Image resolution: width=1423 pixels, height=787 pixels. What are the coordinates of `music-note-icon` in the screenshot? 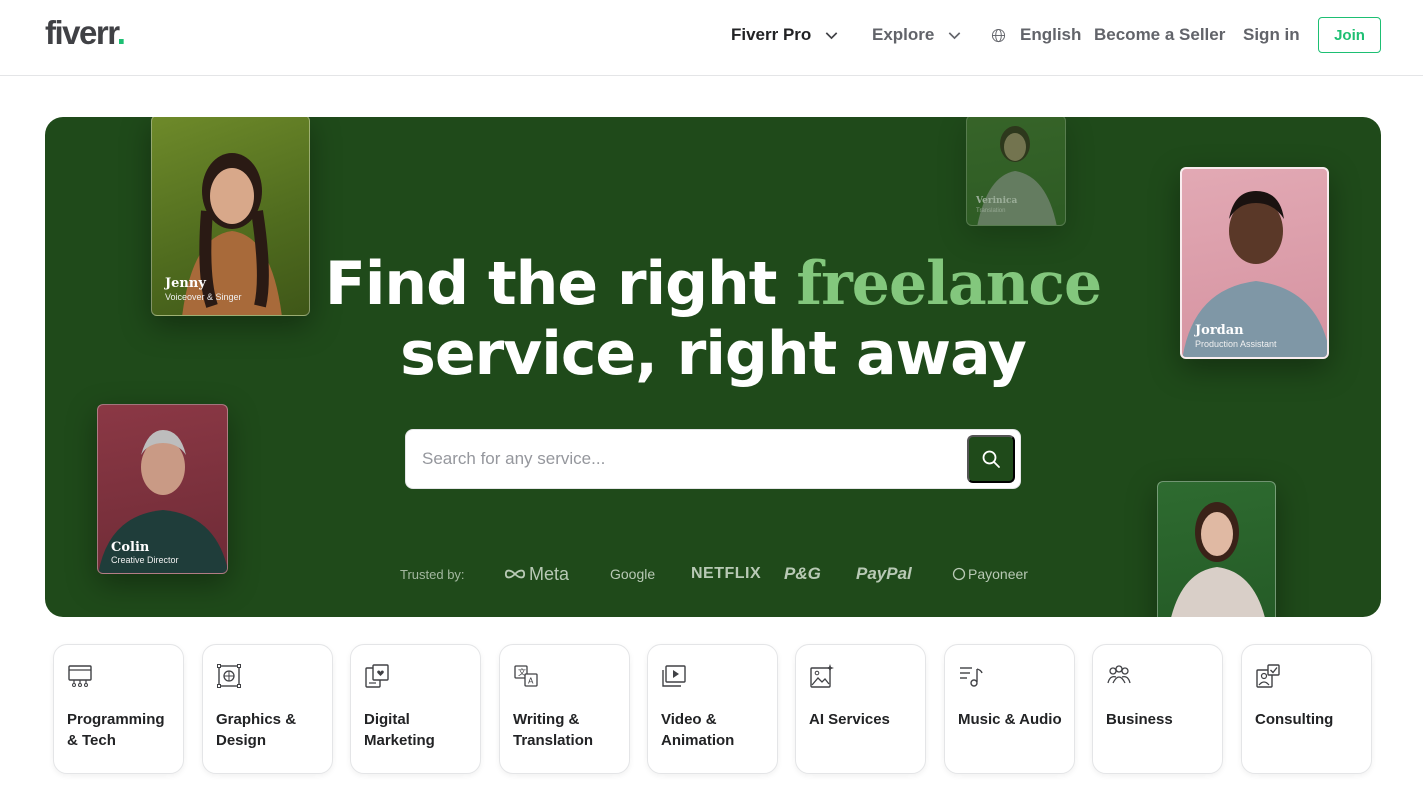 It's located at (971, 677).